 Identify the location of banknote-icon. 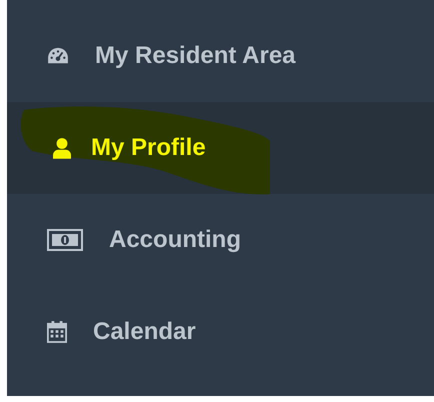
(65, 240).